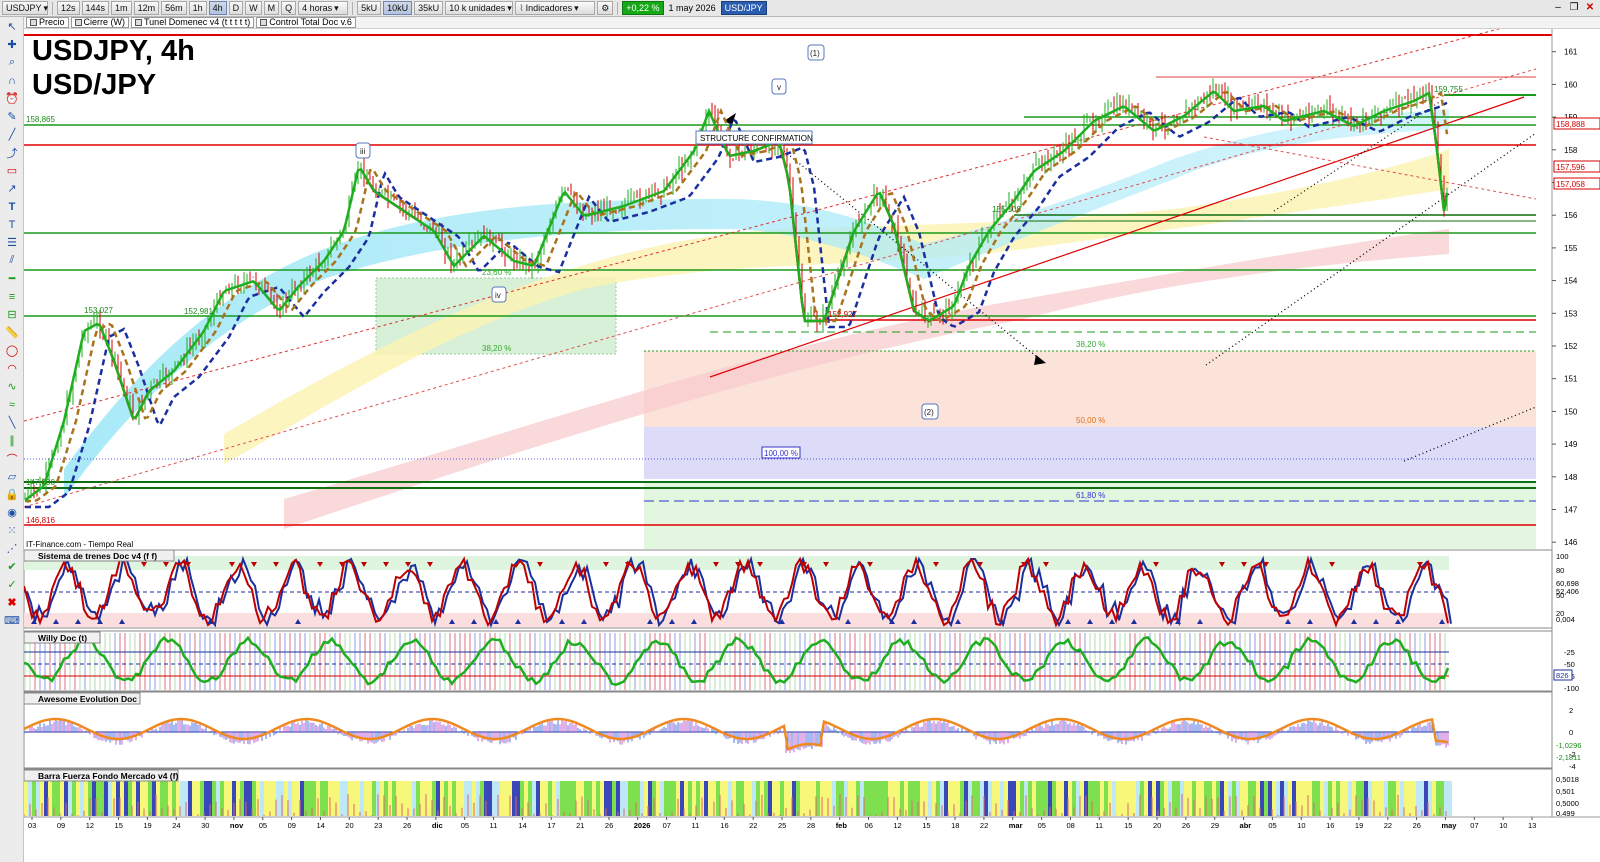  Describe the element at coordinates (12, 494) in the screenshot. I see `lock-icon: 🔒` at that location.